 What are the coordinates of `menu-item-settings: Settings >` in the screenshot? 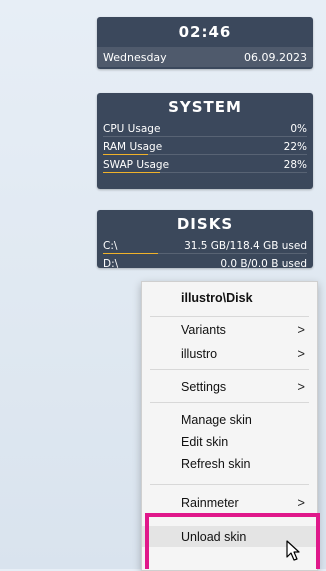 It's located at (229, 386).